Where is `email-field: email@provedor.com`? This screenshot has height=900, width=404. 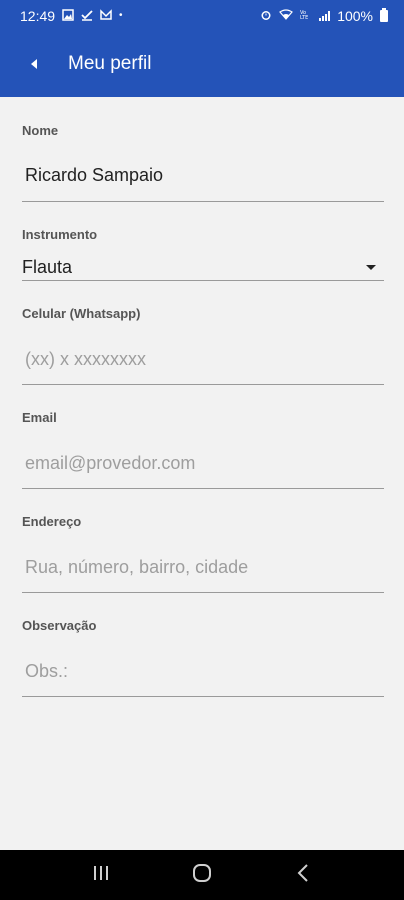 email-field: email@provedor.com is located at coordinates (110, 463).